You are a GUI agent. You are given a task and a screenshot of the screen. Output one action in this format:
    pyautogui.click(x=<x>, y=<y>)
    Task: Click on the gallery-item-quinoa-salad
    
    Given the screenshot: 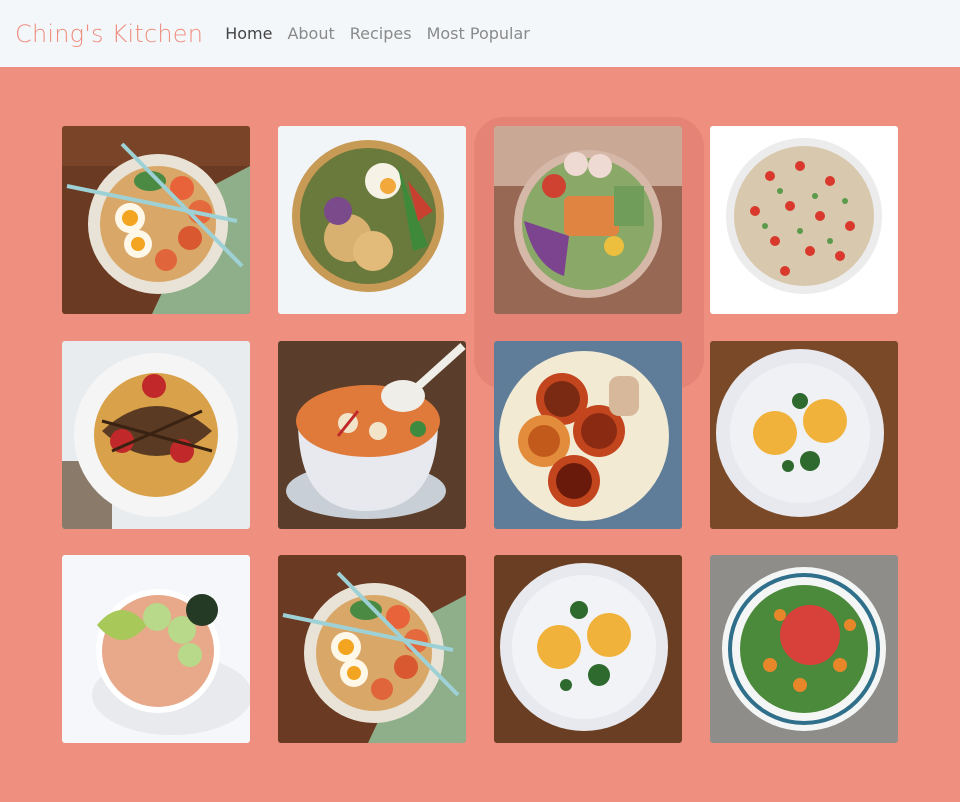 What is the action you would take?
    pyautogui.click(x=804, y=220)
    